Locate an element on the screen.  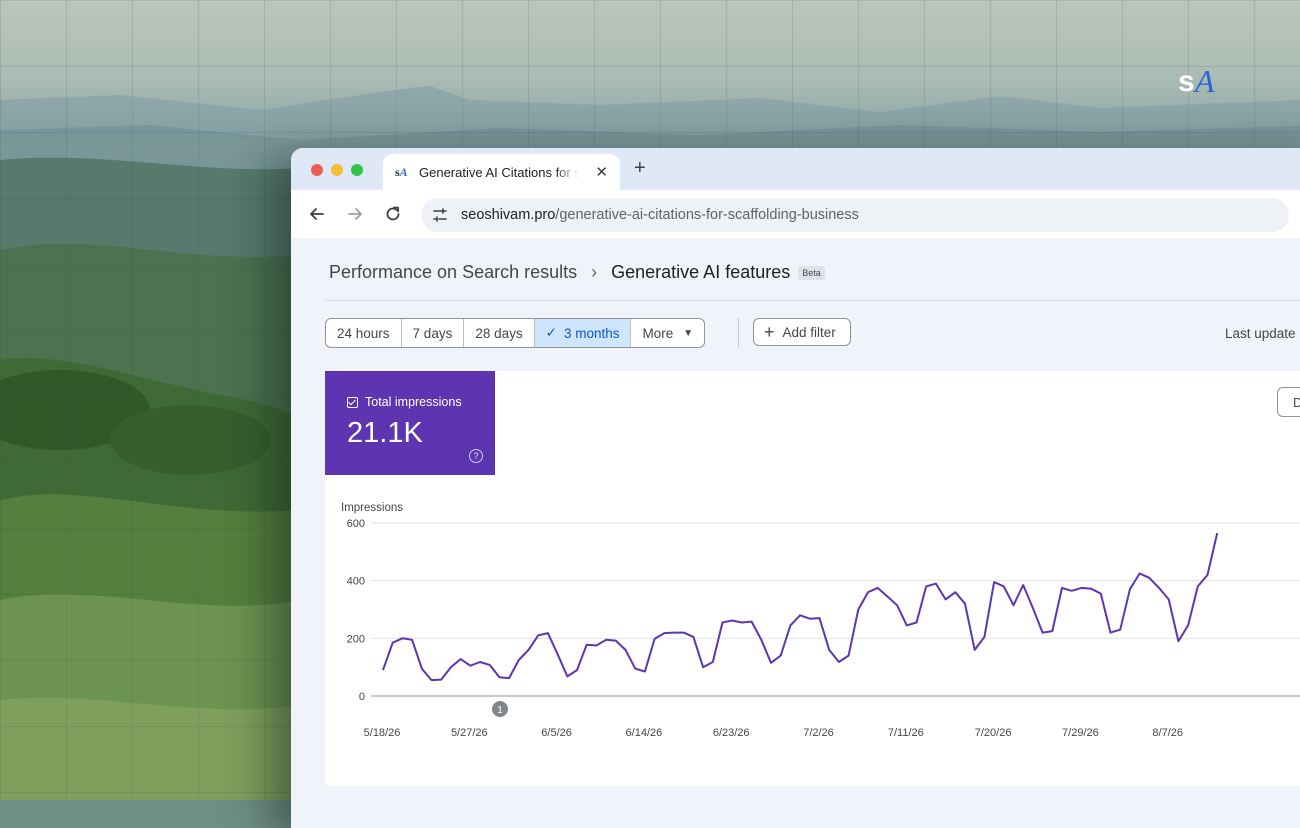
metric-label-text: Total impressions is located at coordinates (413, 402).